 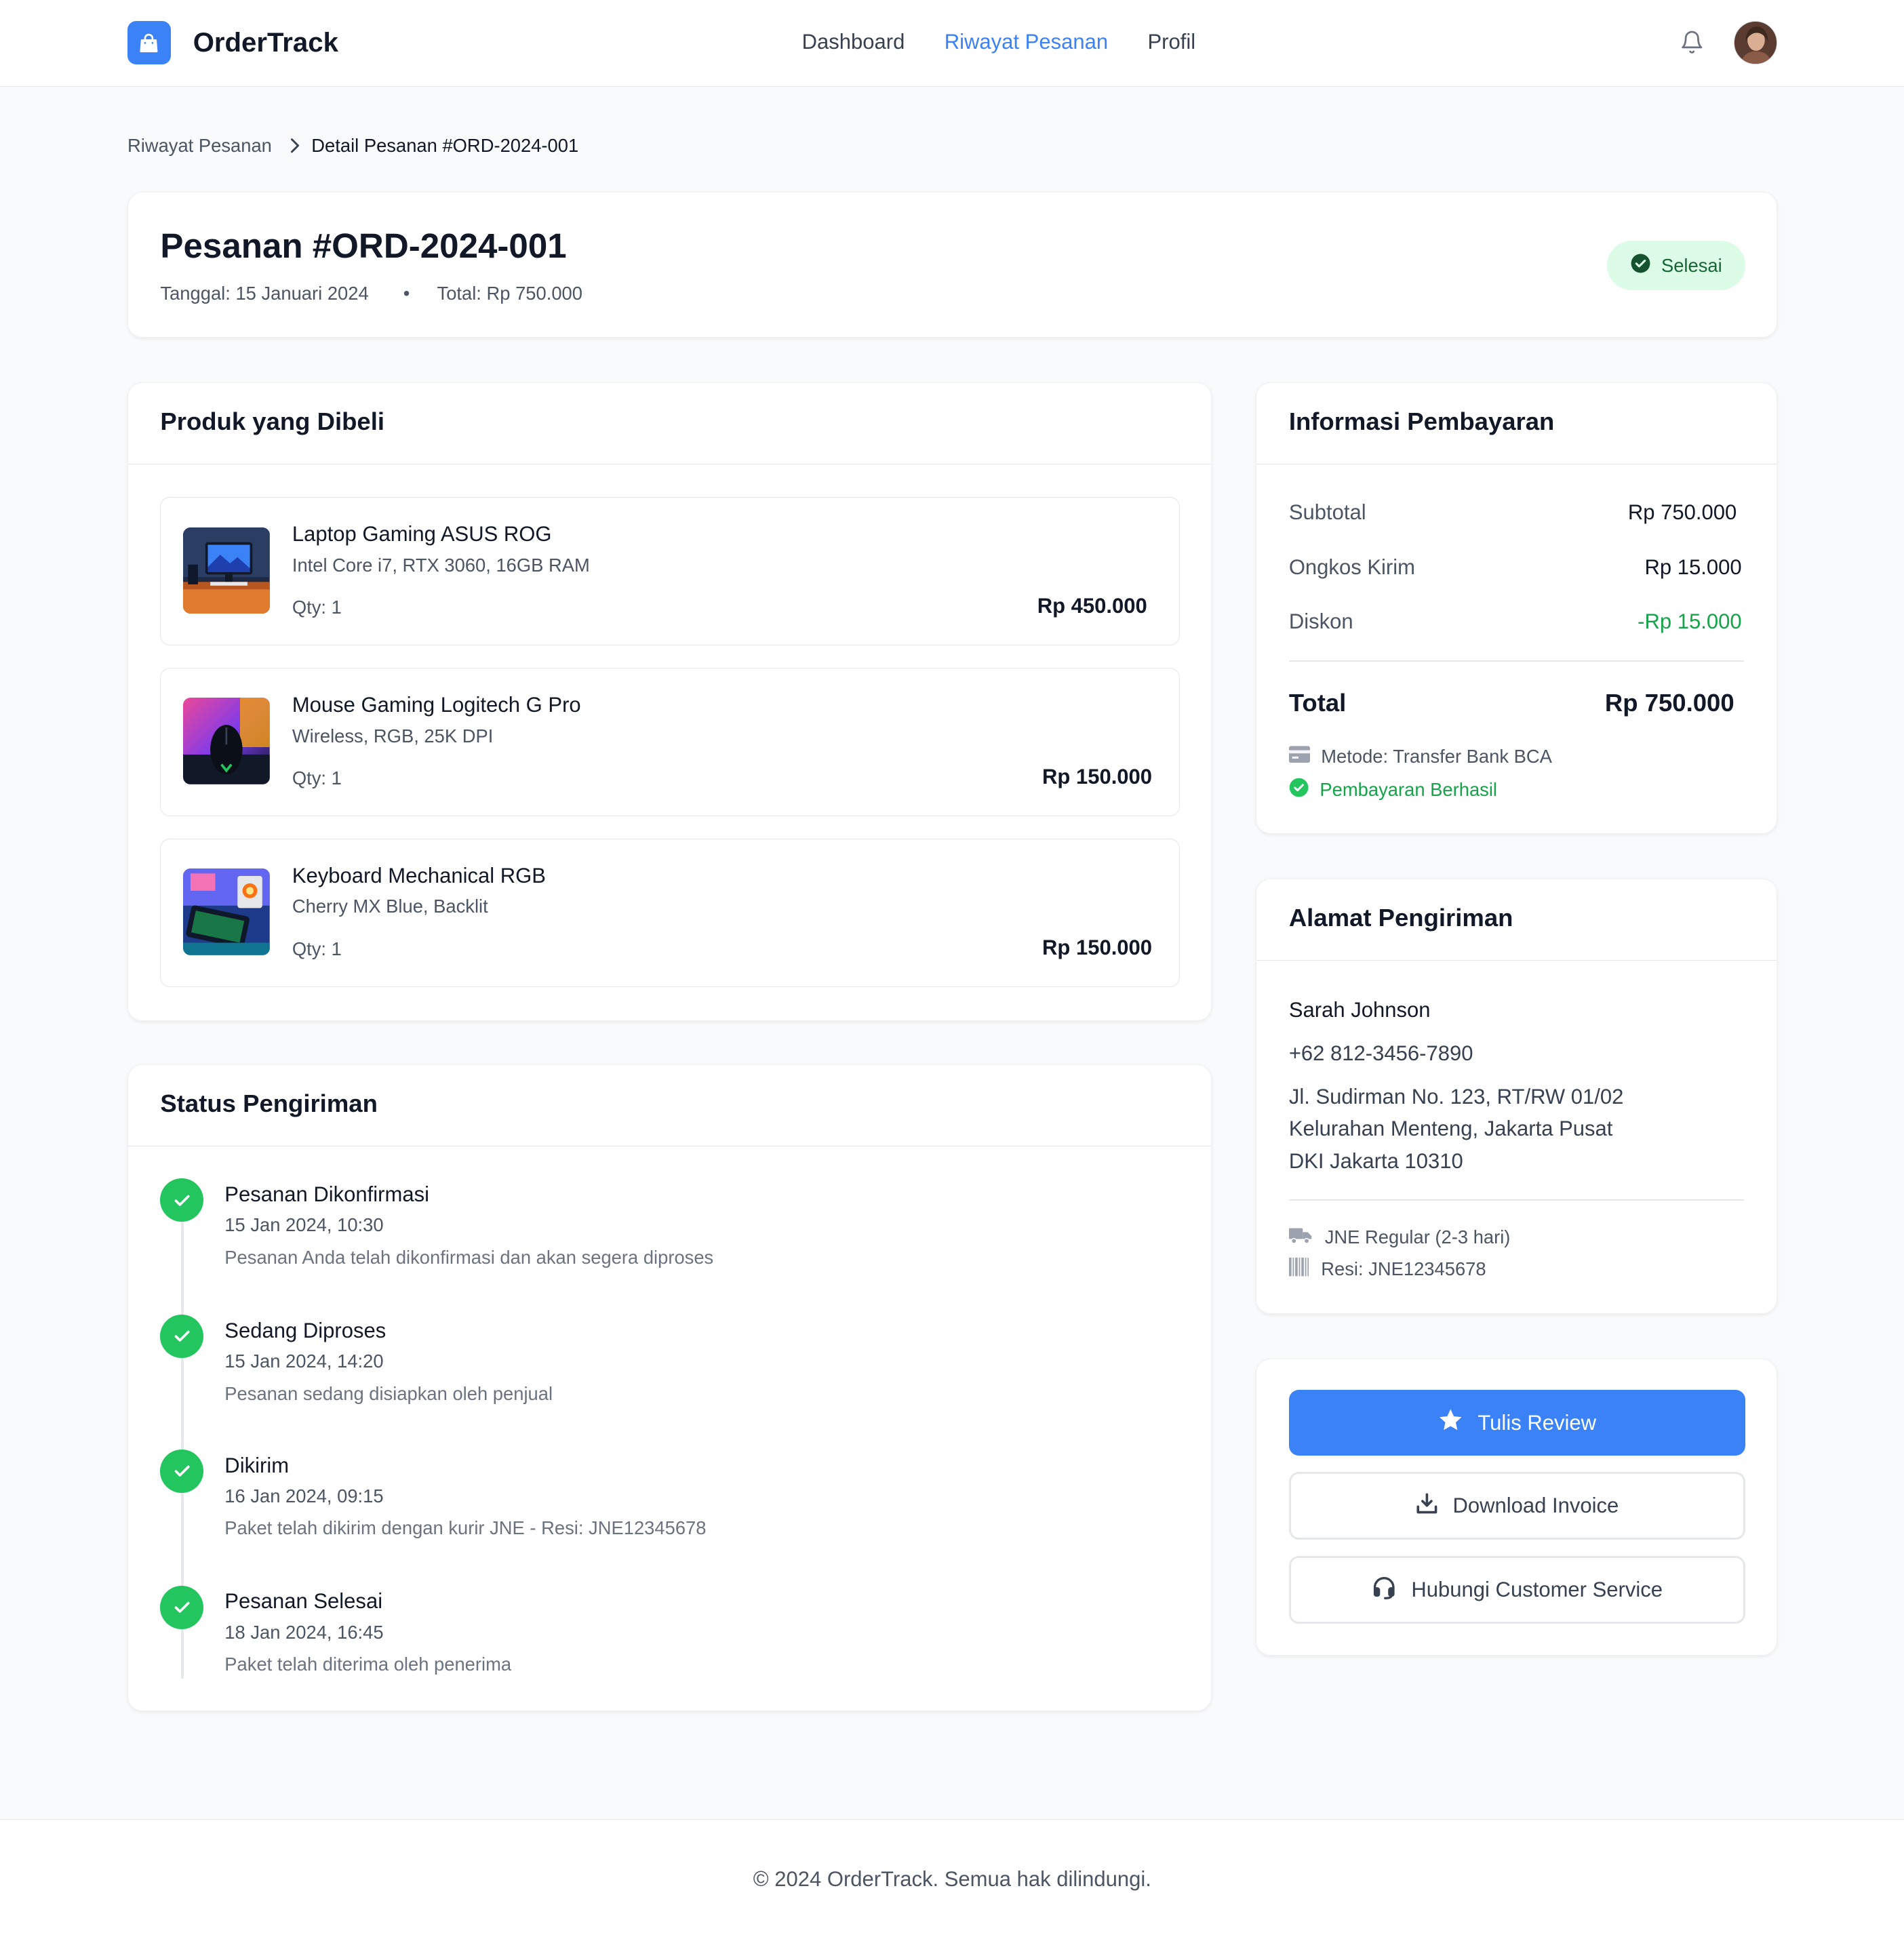 What do you see at coordinates (1517, 424) in the screenshot?
I see `payment-heading: Informasi Pembayaran` at bounding box center [1517, 424].